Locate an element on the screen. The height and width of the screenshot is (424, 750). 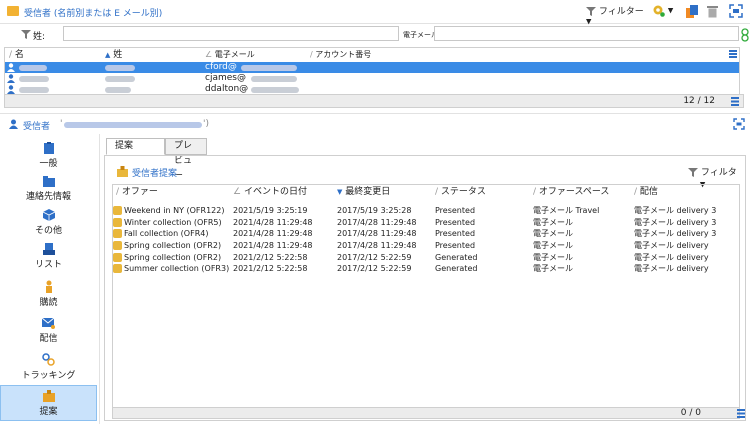
table-row: cjames@ is located at coordinates (372, 78).